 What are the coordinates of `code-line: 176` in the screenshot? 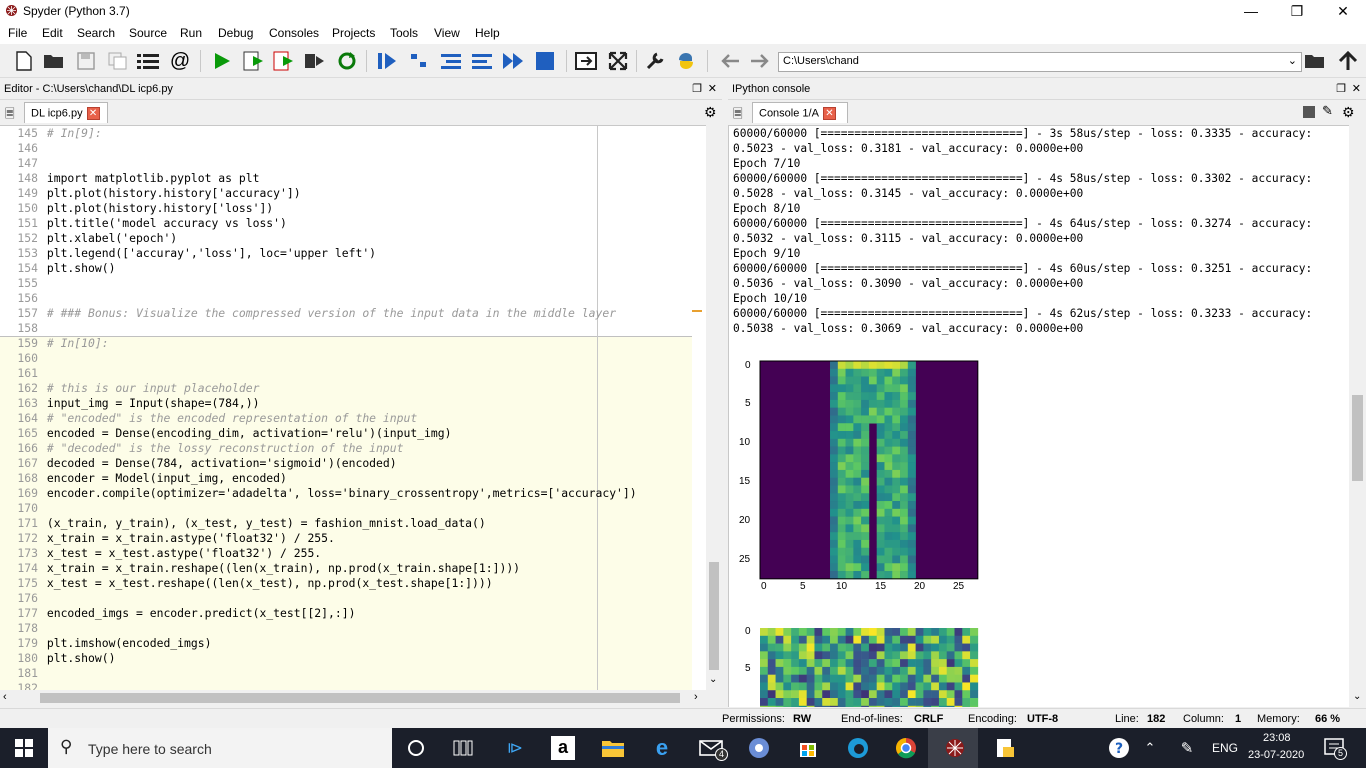 It's located at (23, 598).